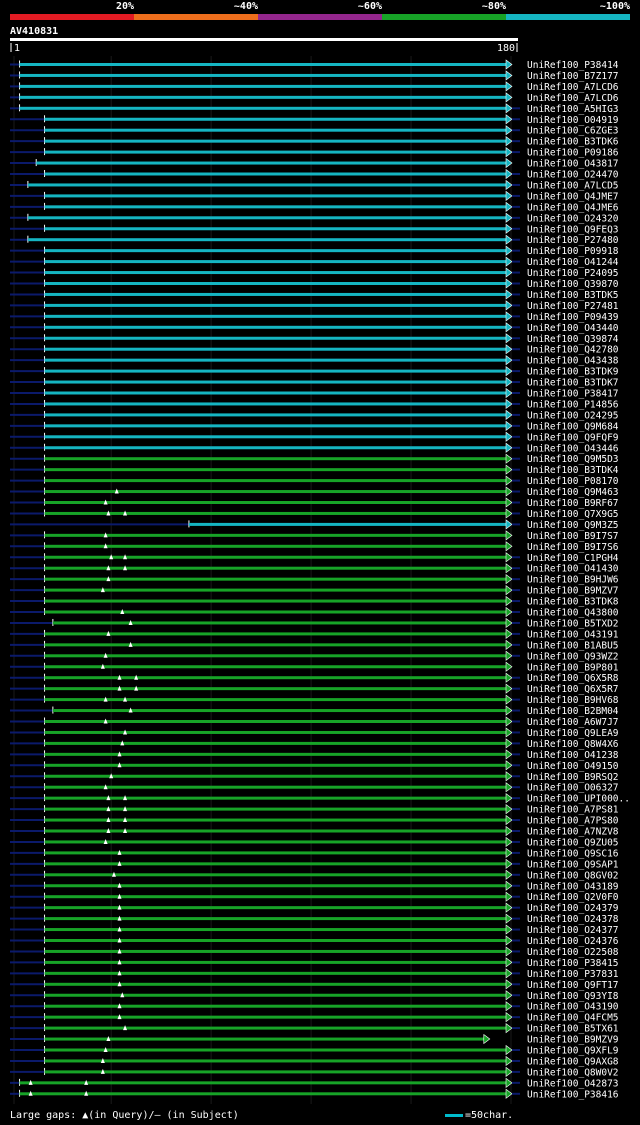 The height and width of the screenshot is (1125, 640). Describe the element at coordinates (573, 733) in the screenshot. I see `hit-label: UniRef100_Q9LEA9` at that location.